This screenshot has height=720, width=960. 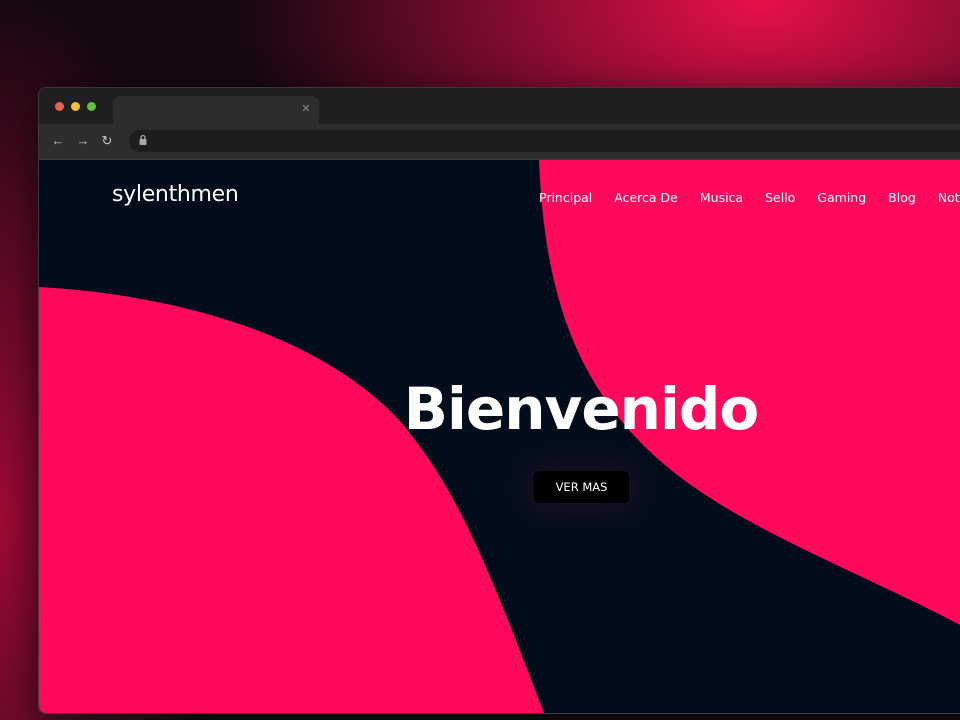 I want to click on hero-title: Bienvenido, so click(x=581, y=409).